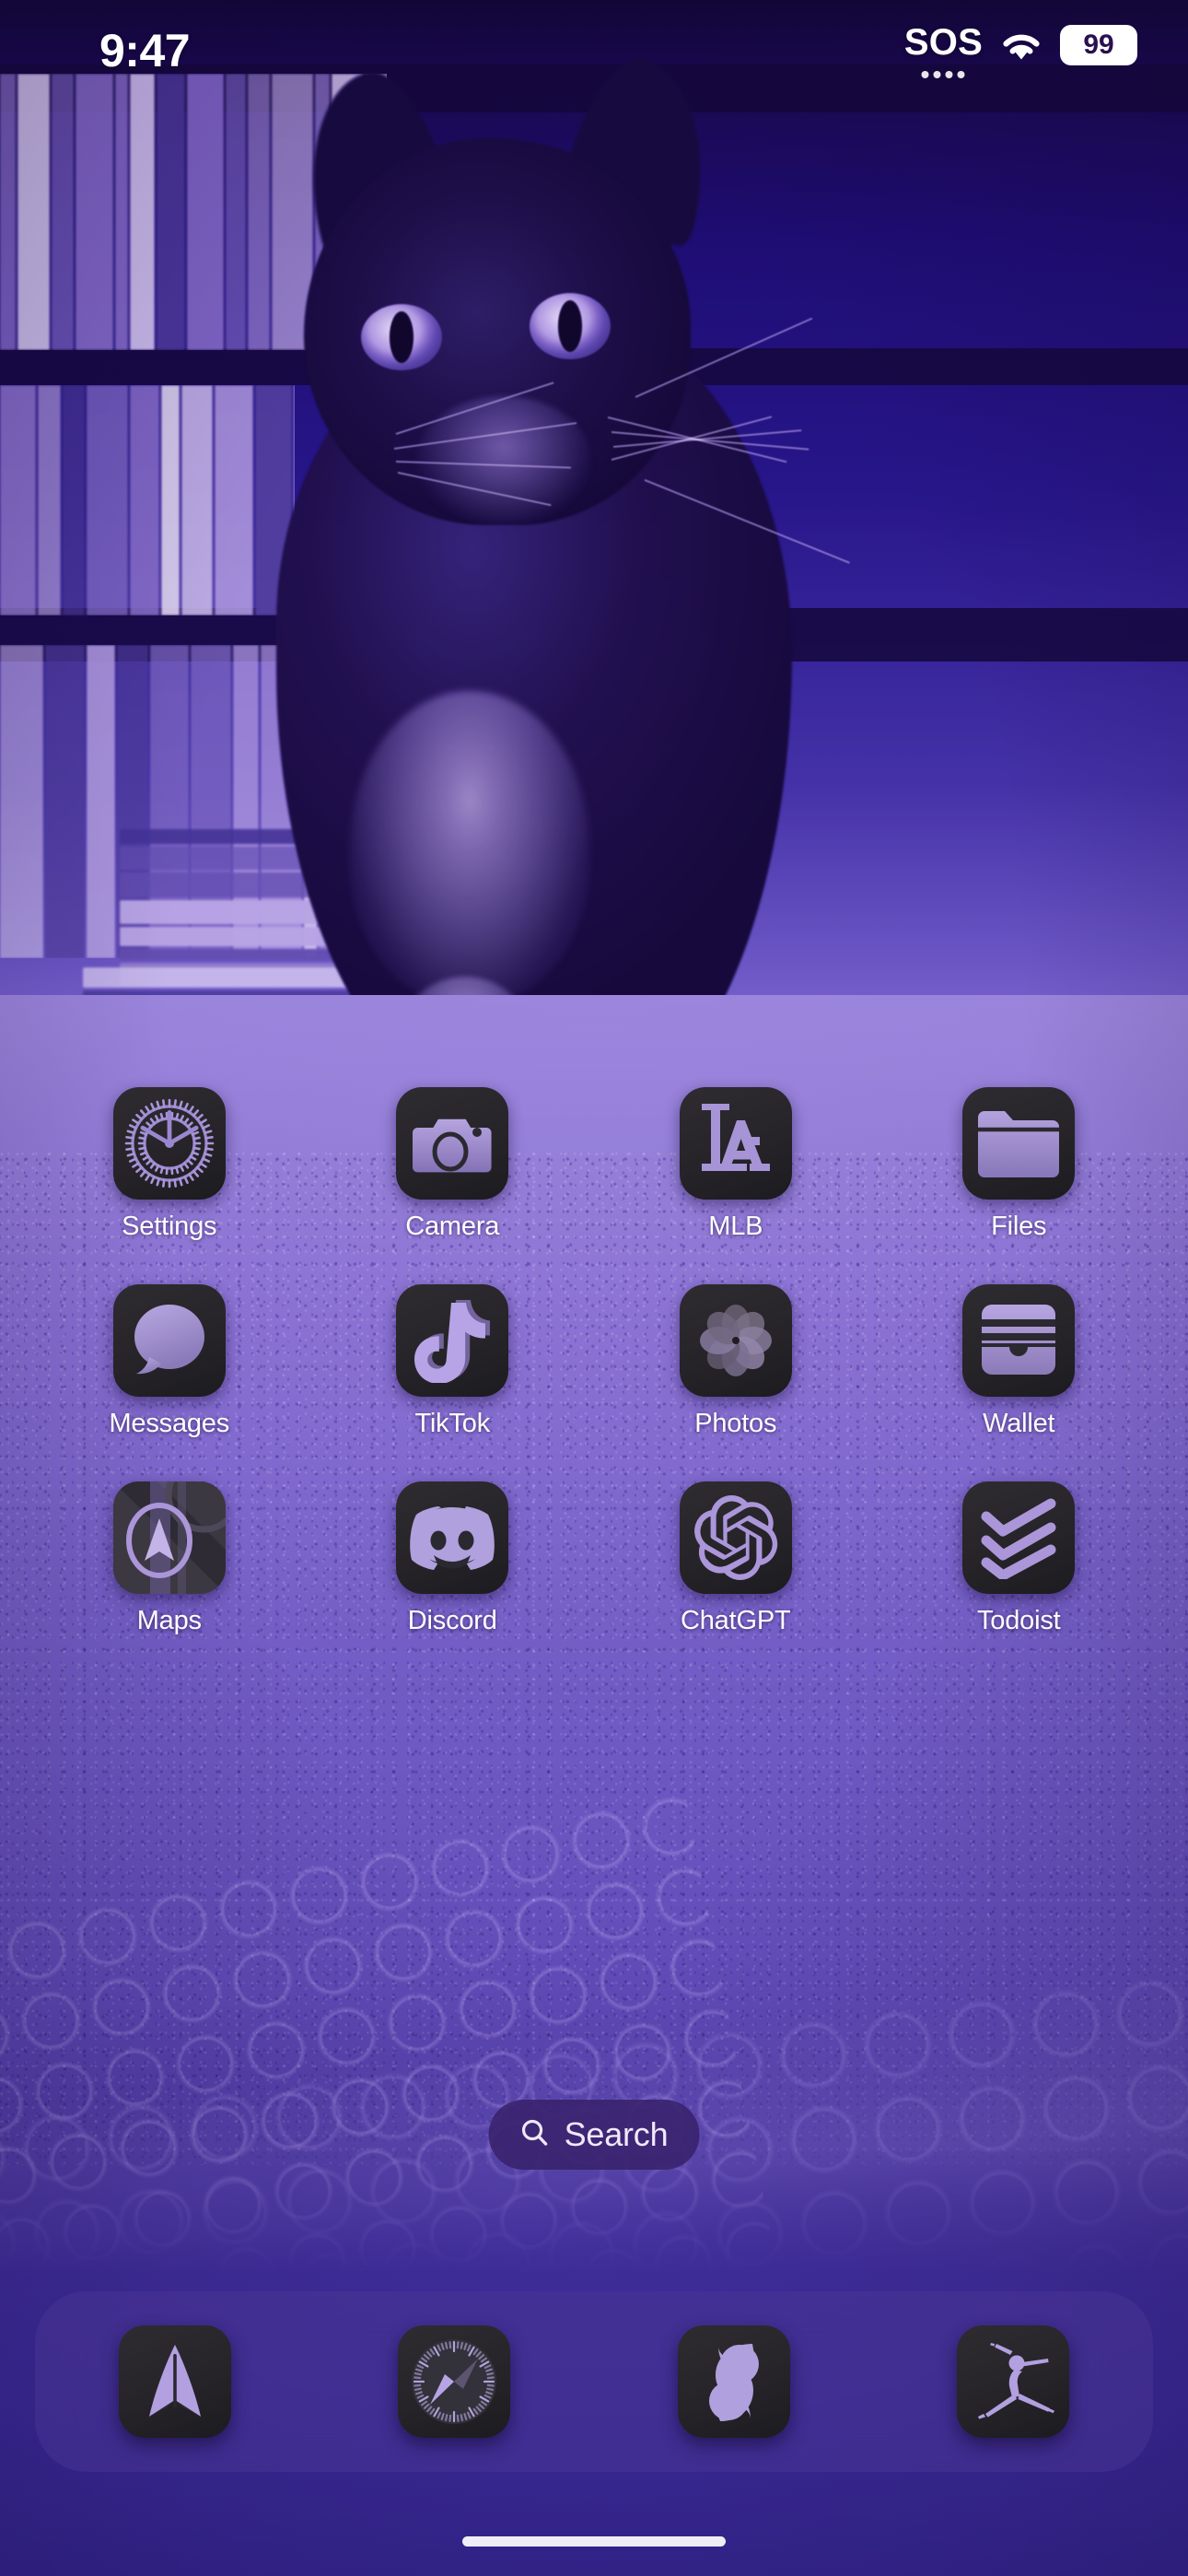 The height and width of the screenshot is (2576, 1188). I want to click on app-wallet: Wallet, so click(1019, 1361).